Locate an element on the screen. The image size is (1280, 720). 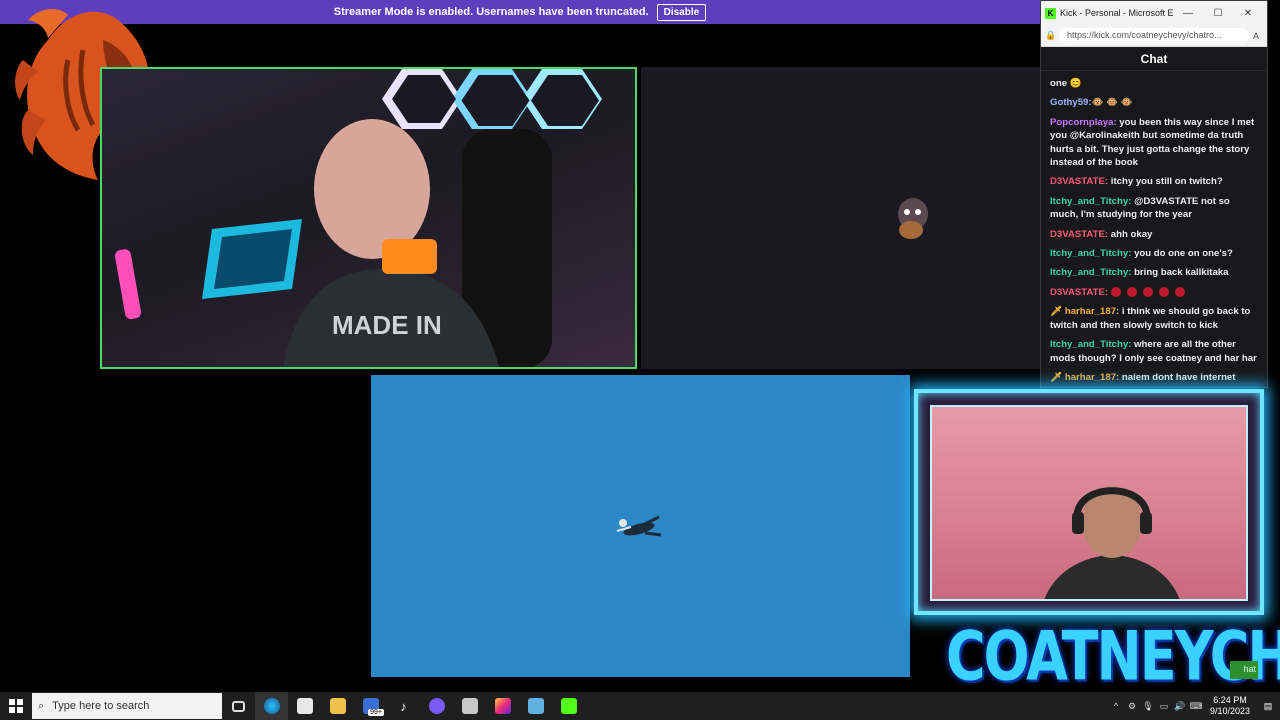
chat-message: Itchy_and_Titchy: you do one on one's? is located at coordinates (1155, 253).